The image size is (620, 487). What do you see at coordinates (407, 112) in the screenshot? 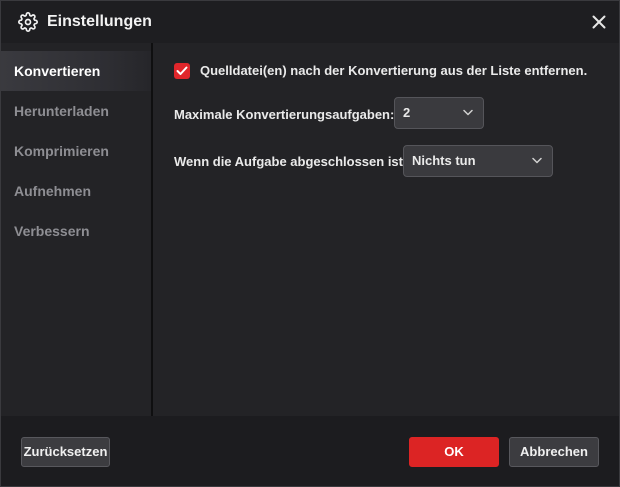
I see `max-tasks-value: 2` at bounding box center [407, 112].